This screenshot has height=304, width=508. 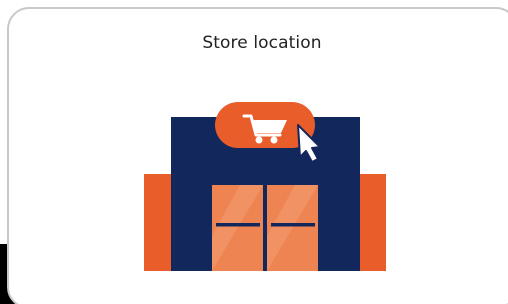 I want to click on store-left-wing, so click(x=159, y=222).